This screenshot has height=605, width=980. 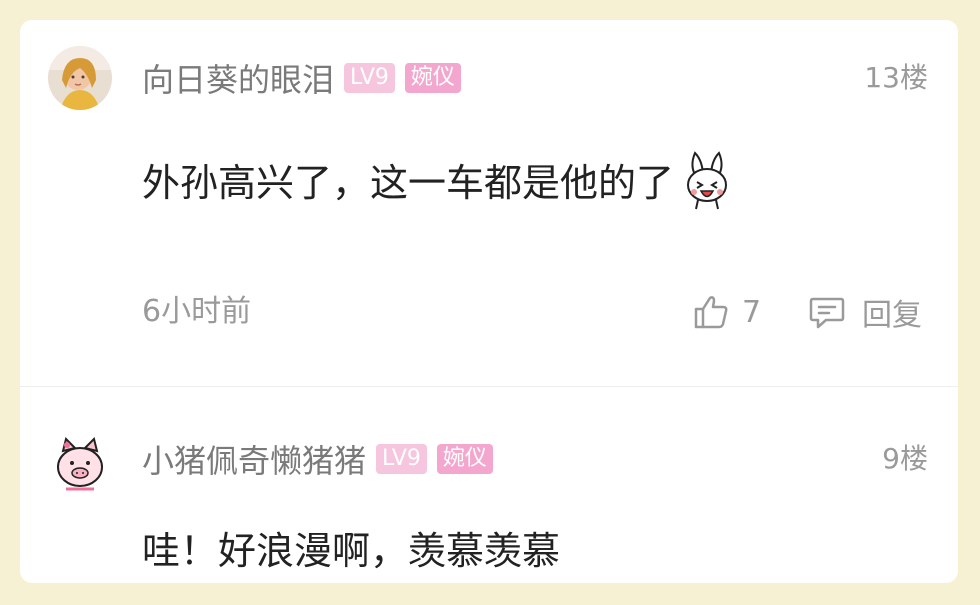 I want to click on piggy-avatar-icon, so click(x=80, y=465).